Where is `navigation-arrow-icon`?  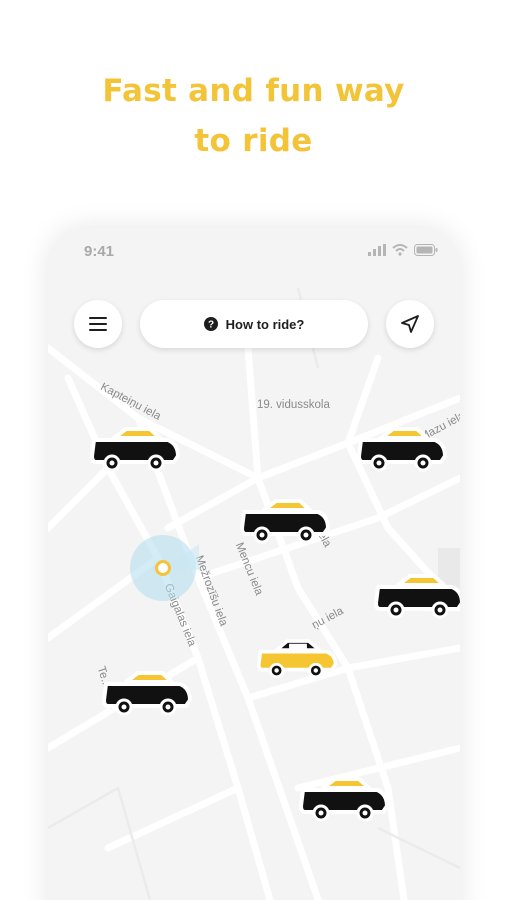
navigation-arrow-icon is located at coordinates (410, 324).